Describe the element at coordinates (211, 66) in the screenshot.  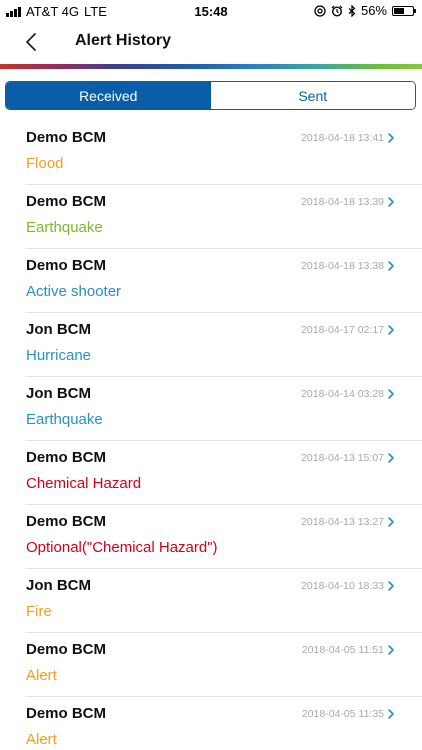
I see `brand-divider` at that location.